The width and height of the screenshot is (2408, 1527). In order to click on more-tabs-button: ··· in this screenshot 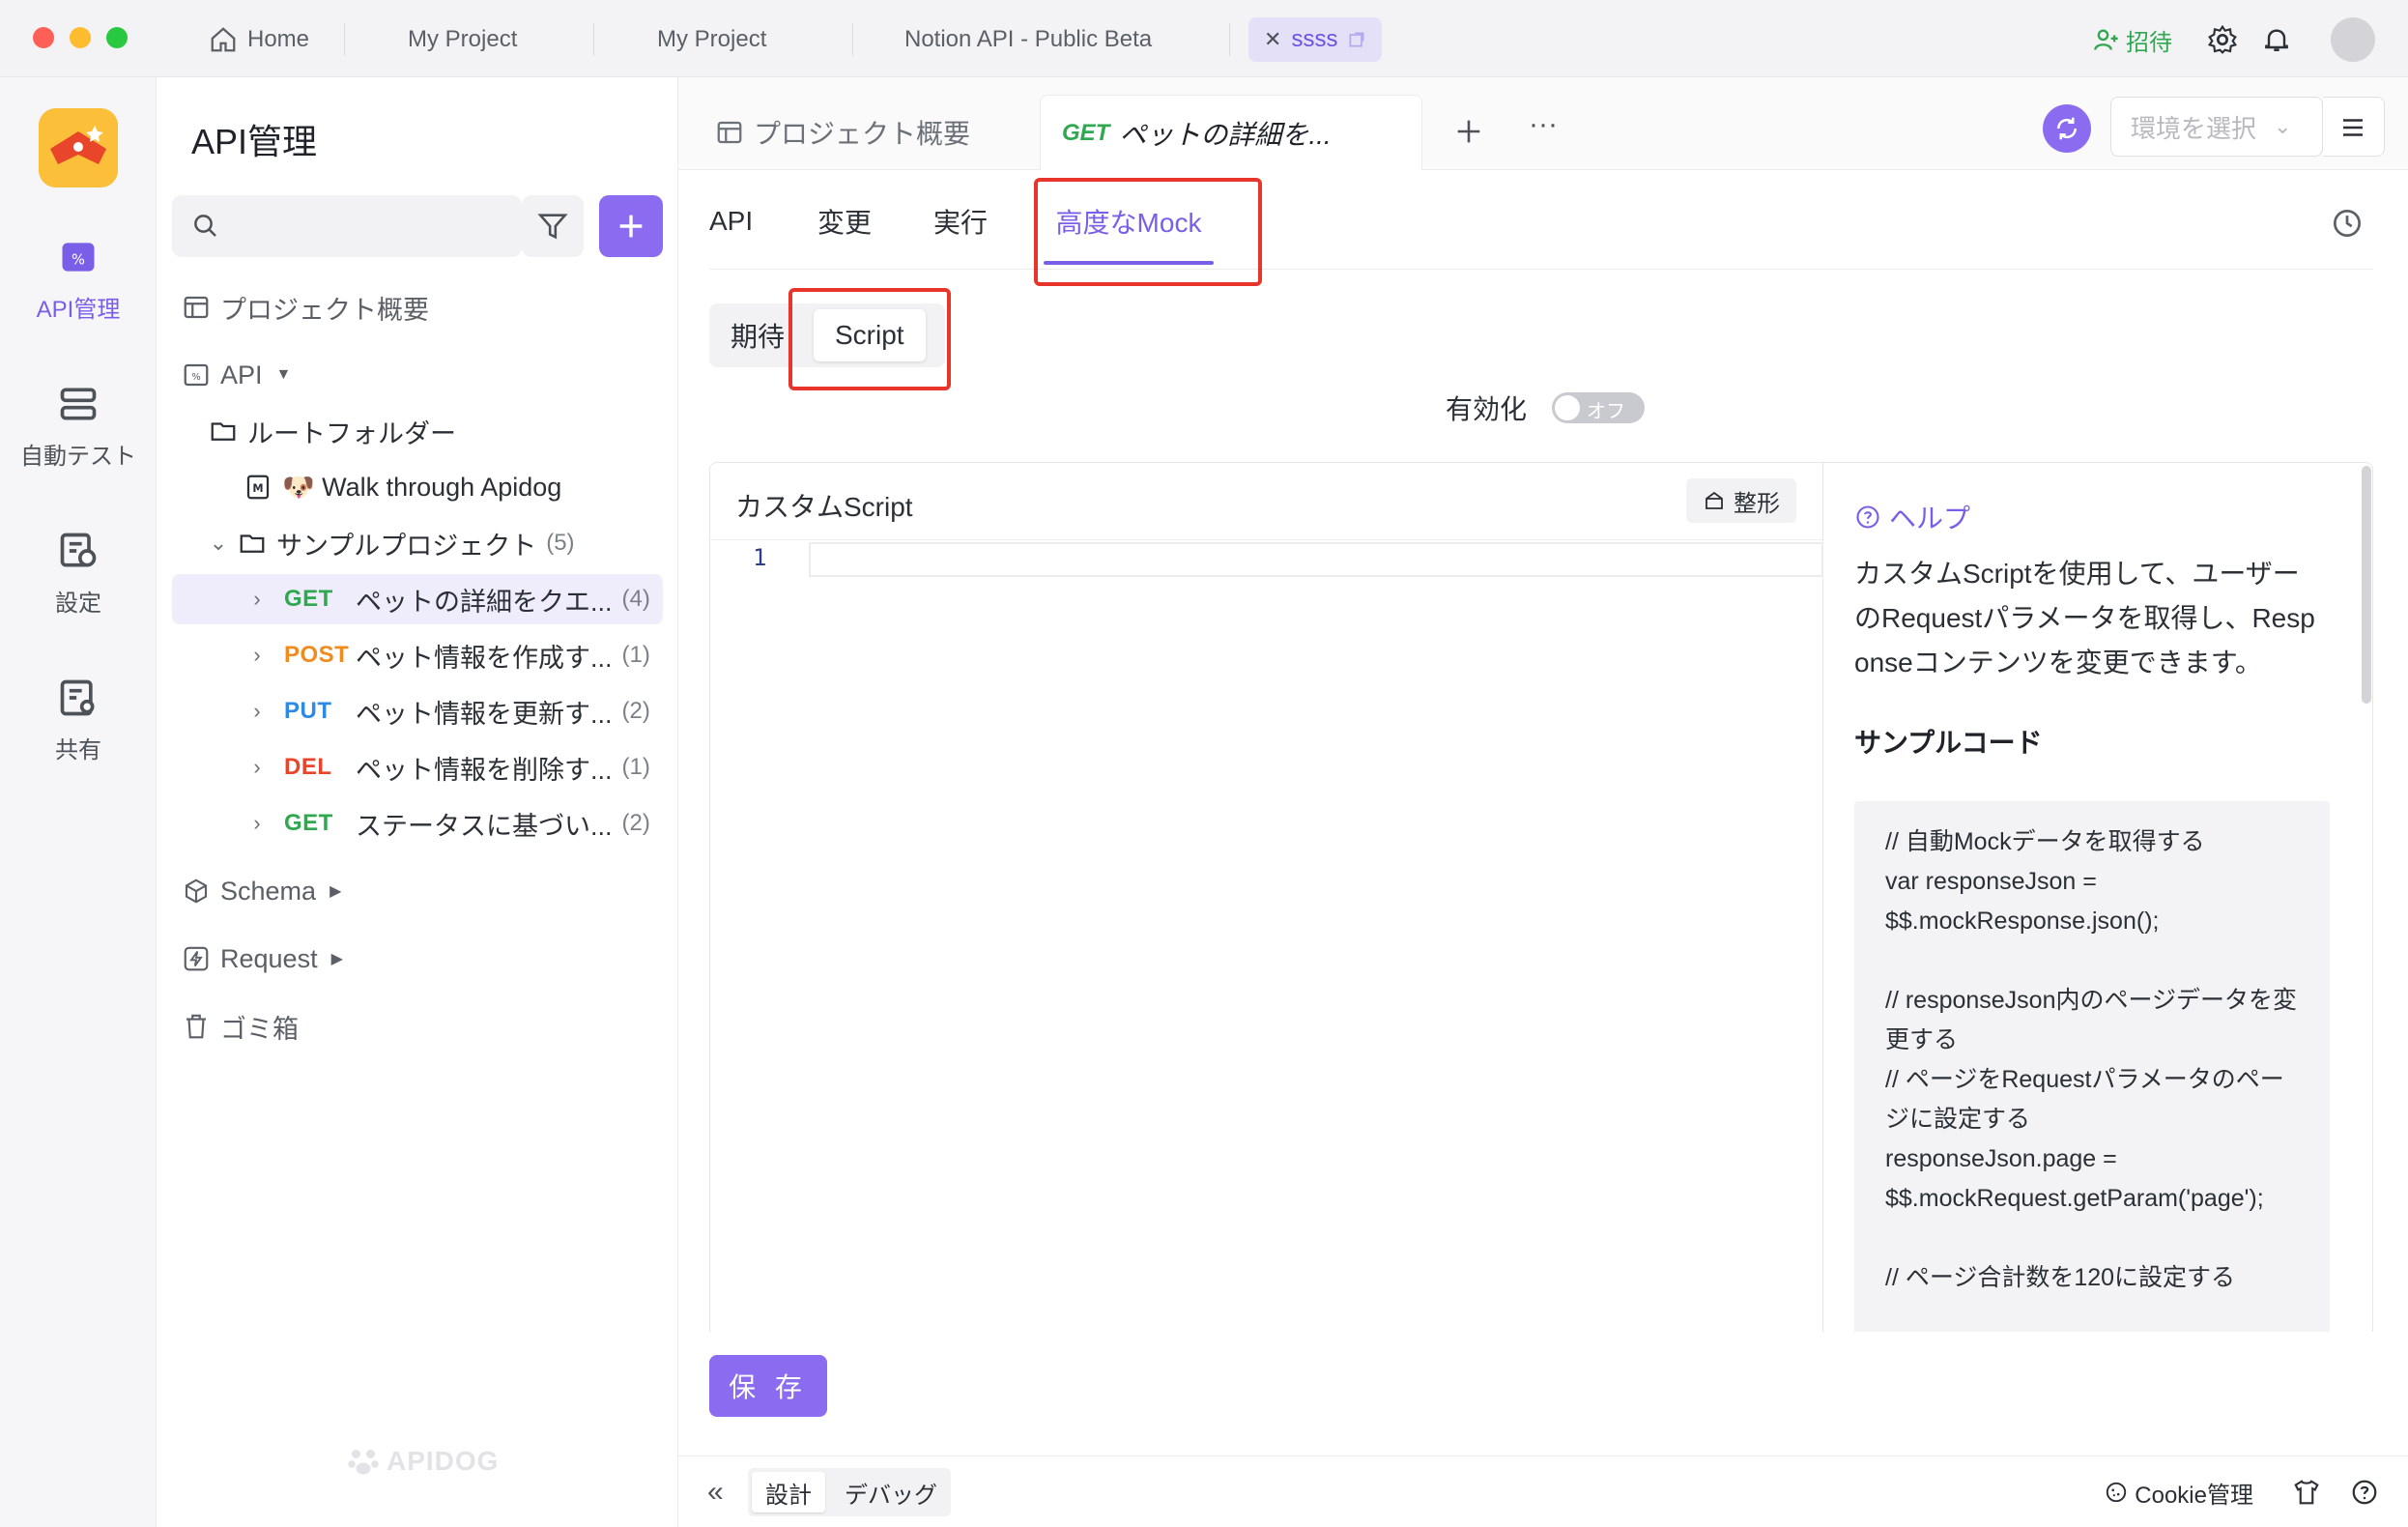, I will do `click(1543, 131)`.